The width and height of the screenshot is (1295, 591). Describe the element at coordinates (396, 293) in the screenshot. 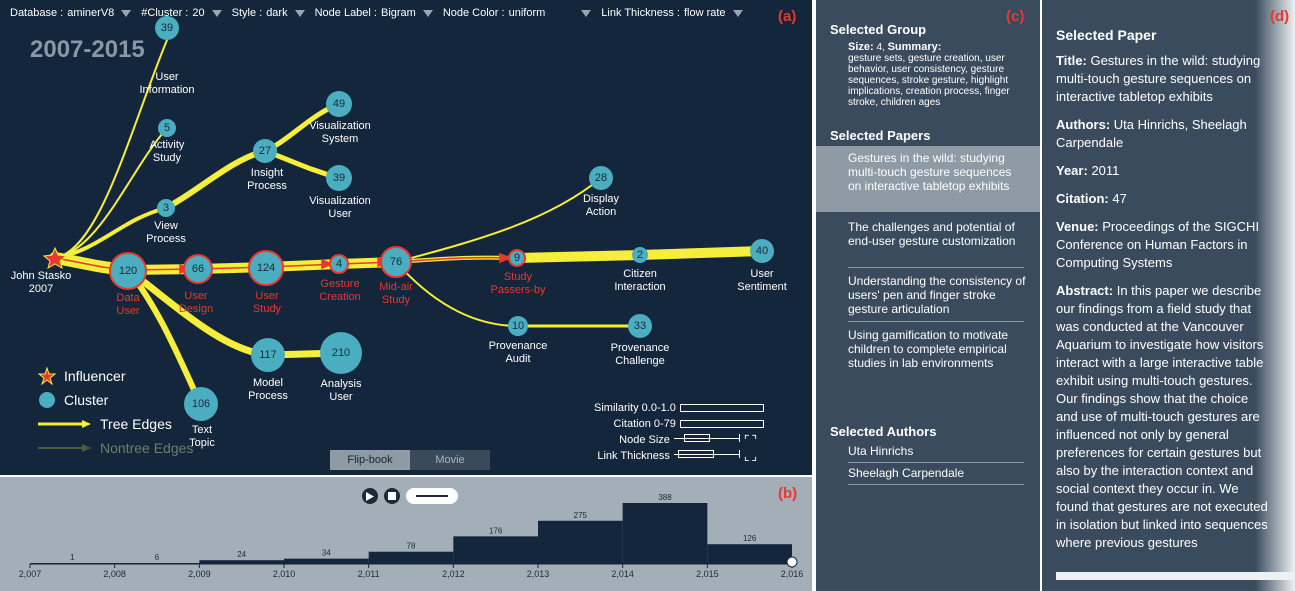

I see `node-label: Mid-air Study` at that location.